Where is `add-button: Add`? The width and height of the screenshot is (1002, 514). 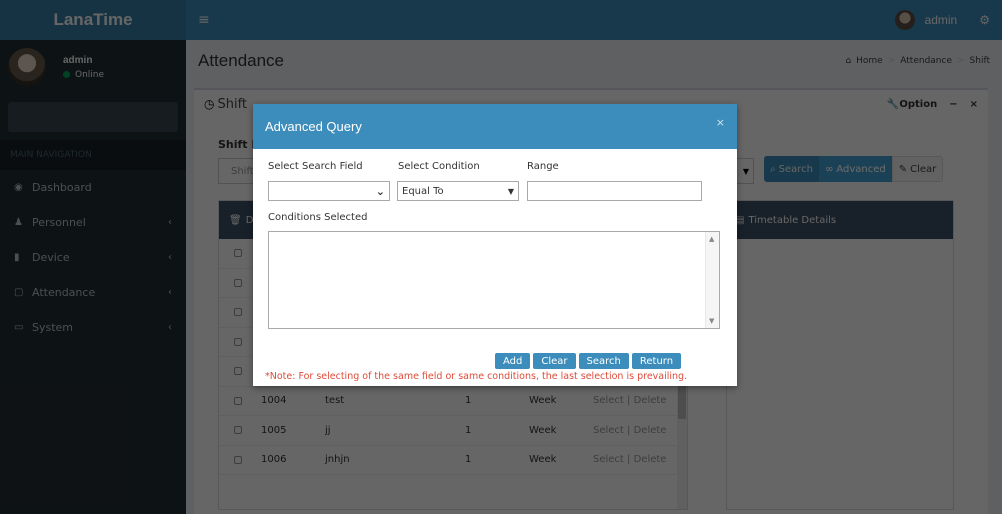
add-button: Add is located at coordinates (513, 361).